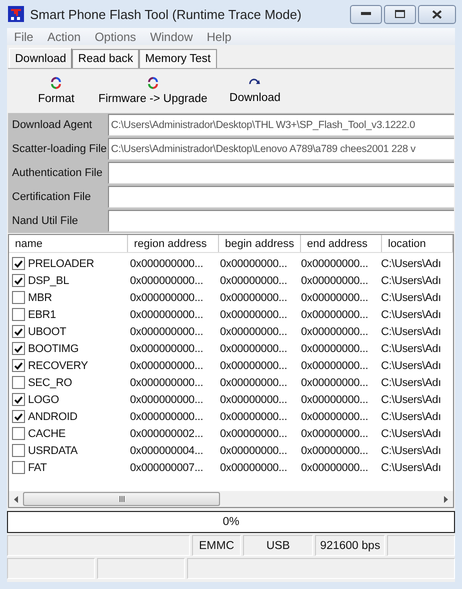 The height and width of the screenshot is (589, 462). Describe the element at coordinates (53, 450) in the screenshot. I see `partition-name: USRDATA` at that location.